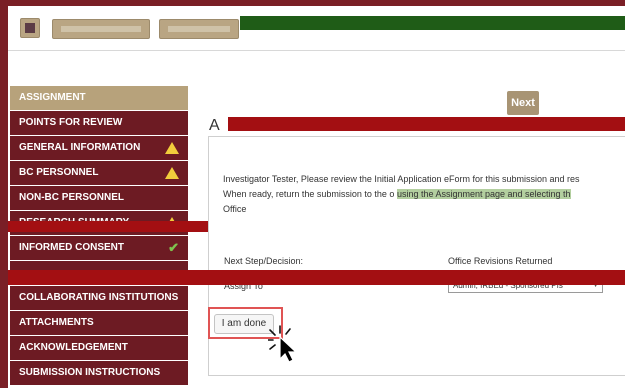 Image resolution: width=625 pixels, height=388 pixels. I want to click on check-icon: ✔, so click(173, 247).